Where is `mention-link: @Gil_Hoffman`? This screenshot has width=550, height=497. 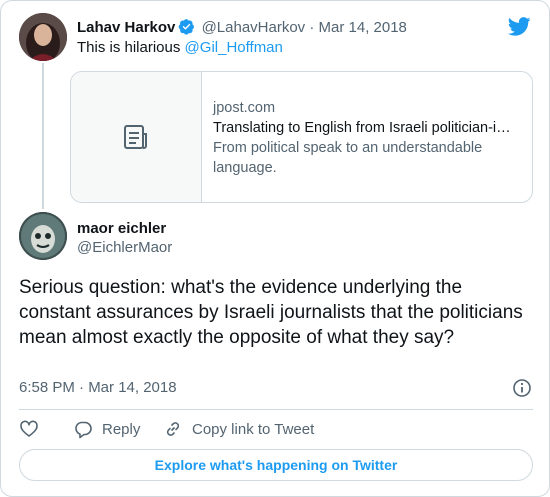 mention-link: @Gil_Hoffman is located at coordinates (234, 47).